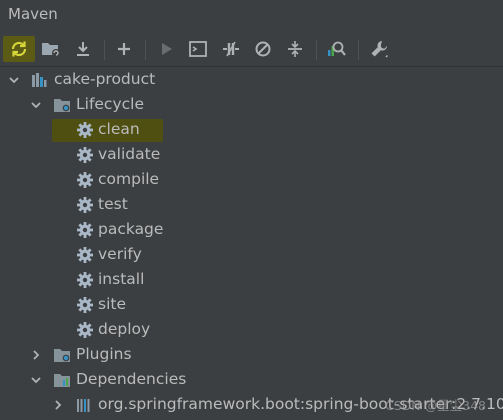 This screenshot has height=420, width=503. Describe the element at coordinates (120, 254) in the screenshot. I see `goal-label: verify` at that location.